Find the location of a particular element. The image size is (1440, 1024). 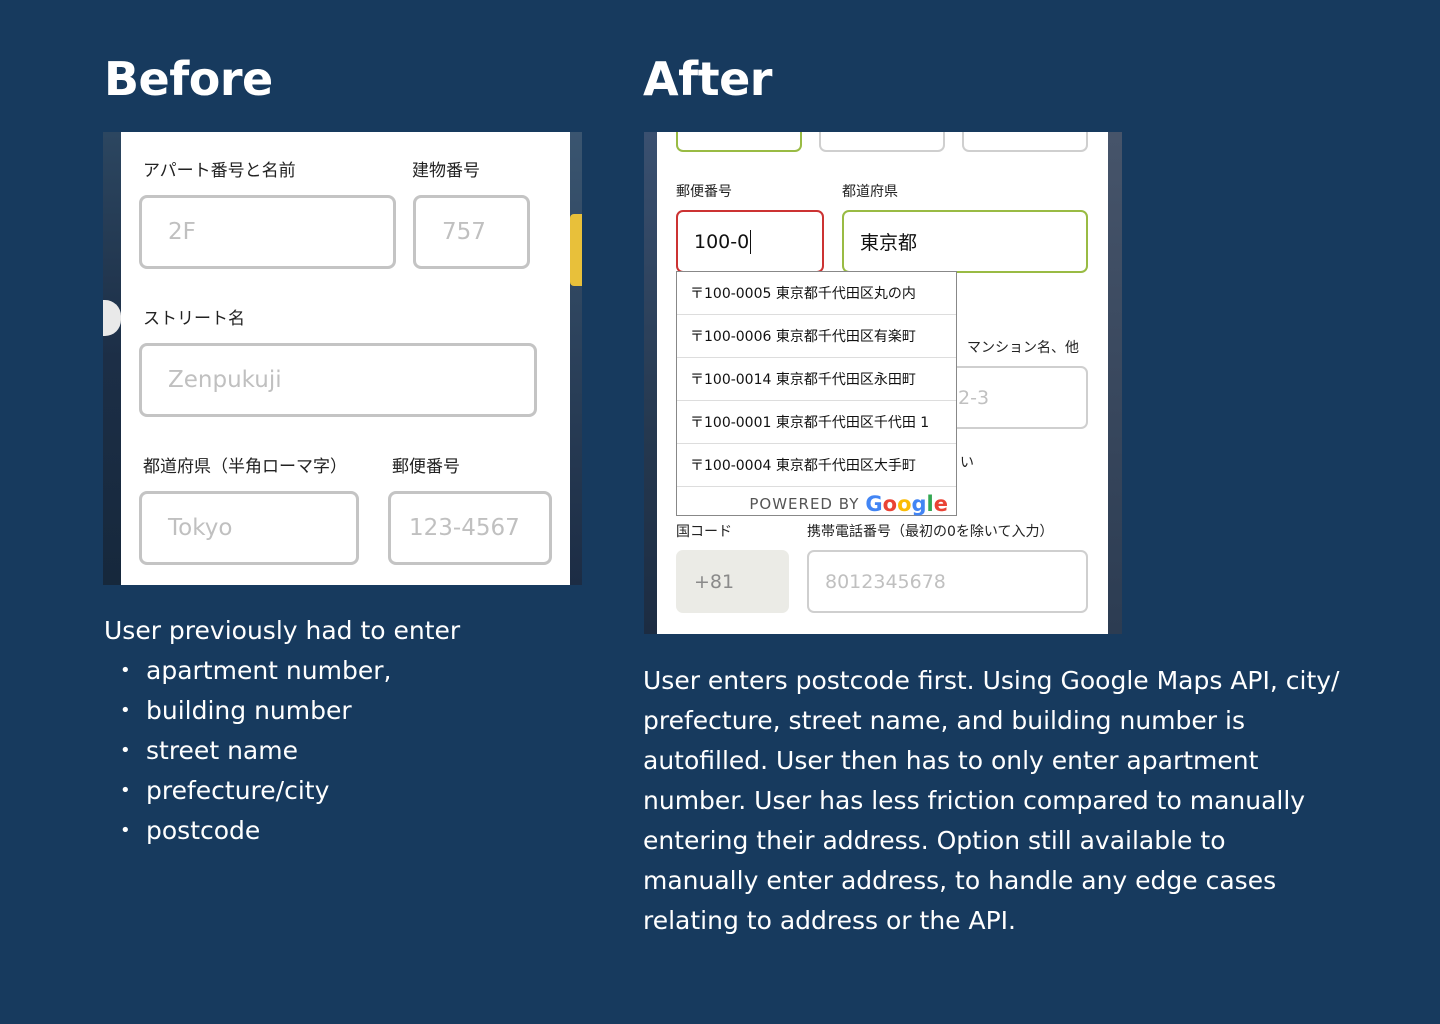

list-item: building number is located at coordinates (247, 711).